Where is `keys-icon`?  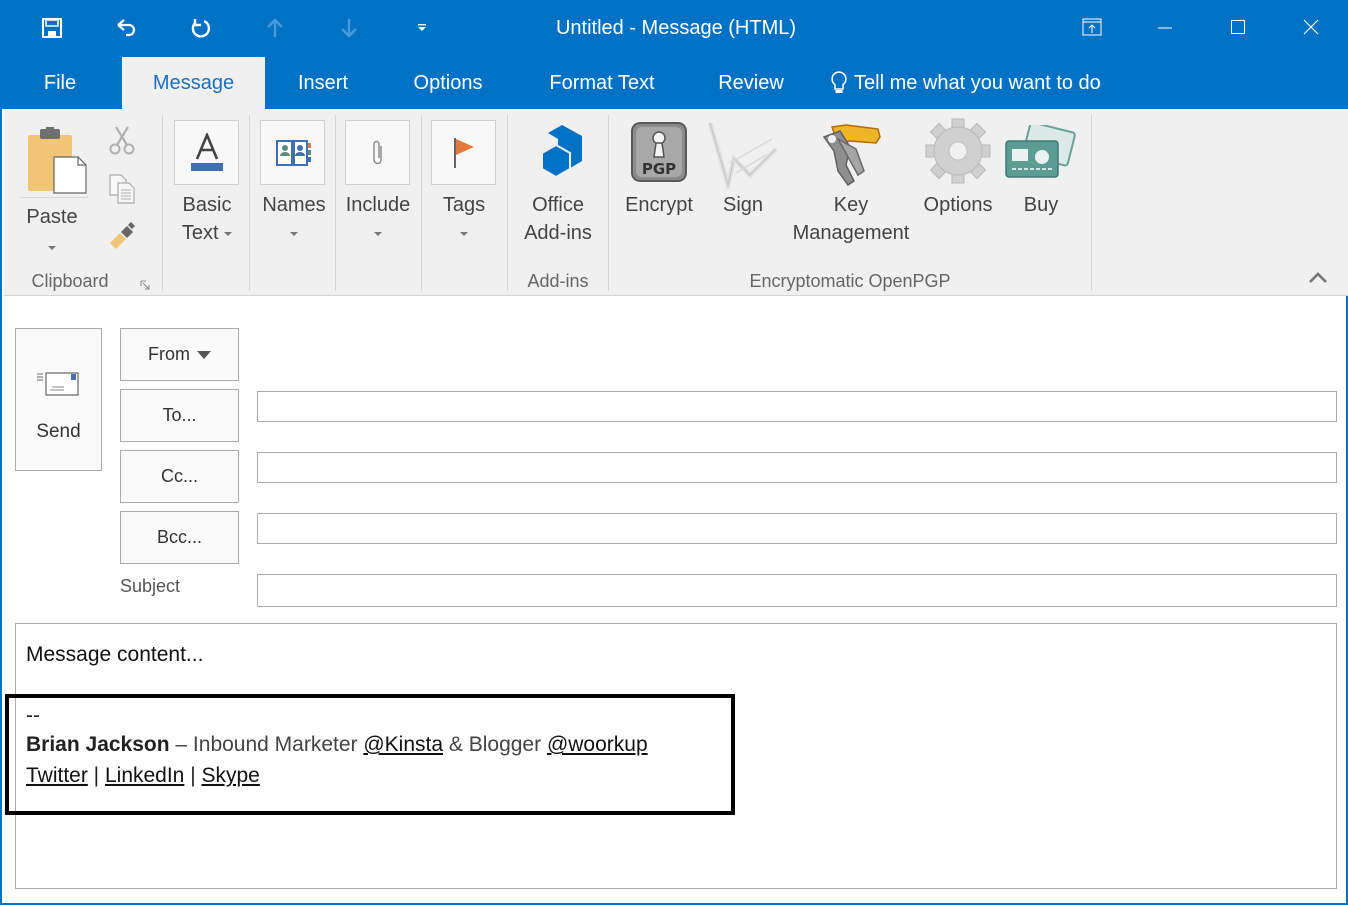 keys-icon is located at coordinates (851, 155).